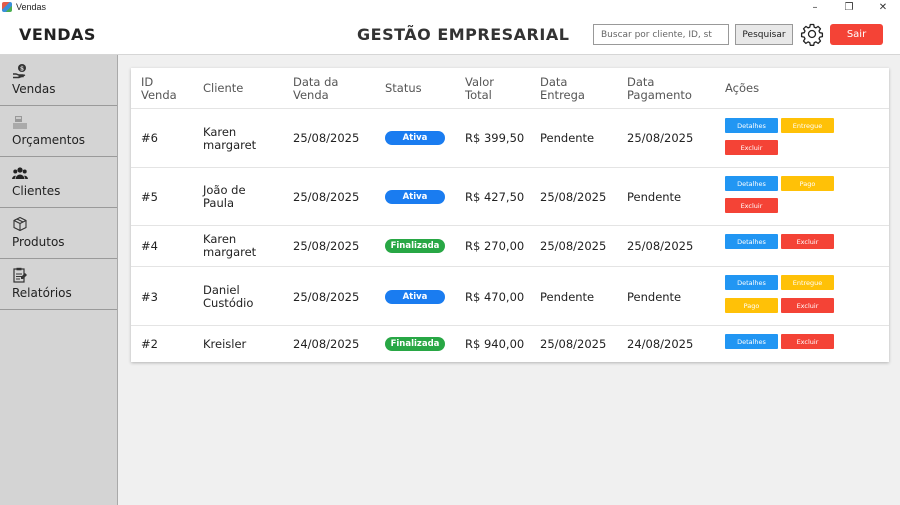  I want to click on sale-id: #3, so click(149, 297).